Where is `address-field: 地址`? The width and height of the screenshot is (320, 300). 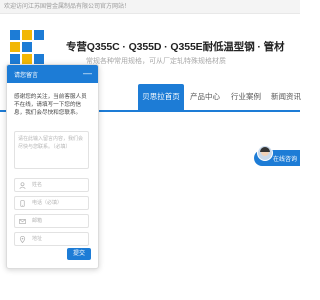 address-field: 地址 is located at coordinates (51, 239).